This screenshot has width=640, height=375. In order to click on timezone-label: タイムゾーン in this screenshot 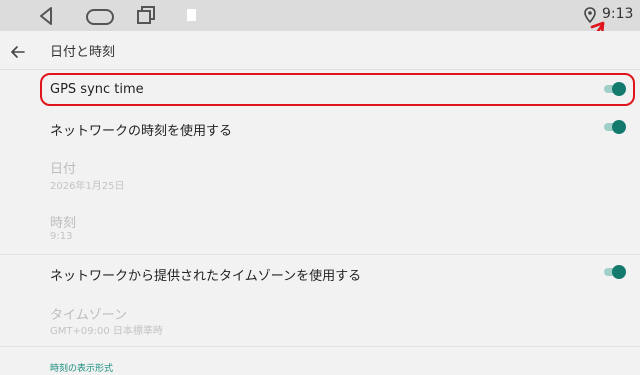, I will do `click(89, 315)`.